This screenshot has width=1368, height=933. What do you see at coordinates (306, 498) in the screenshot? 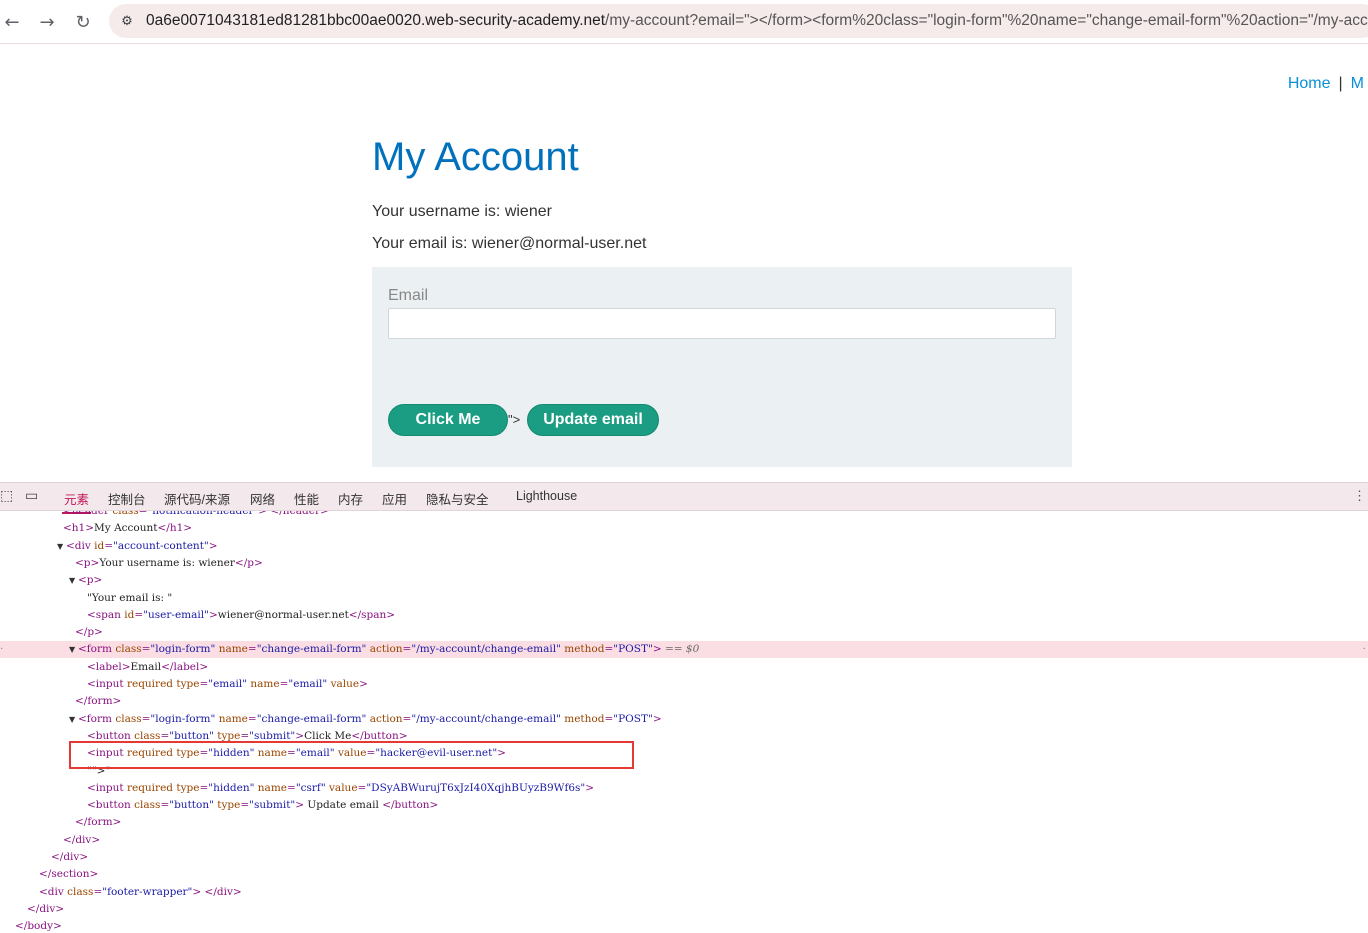
I see `tab-performance: 性能` at bounding box center [306, 498].